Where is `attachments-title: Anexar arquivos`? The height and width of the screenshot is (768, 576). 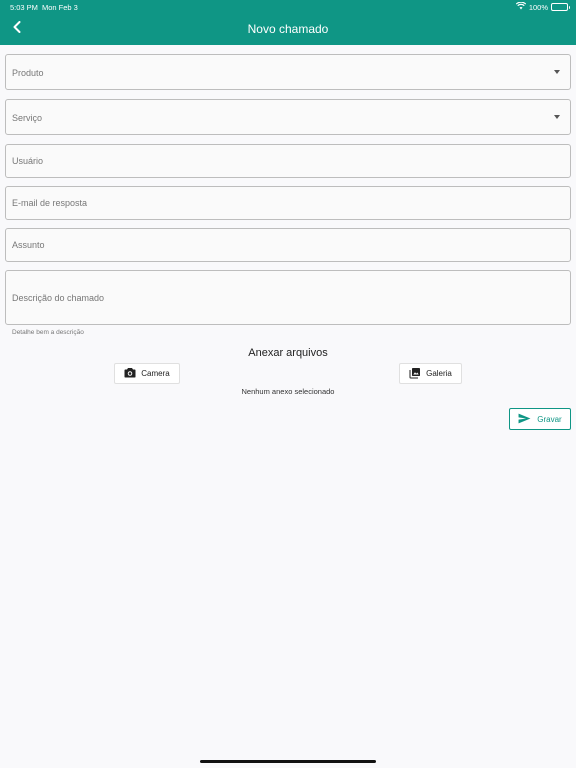
attachments-title: Anexar arquivos is located at coordinates (288, 353).